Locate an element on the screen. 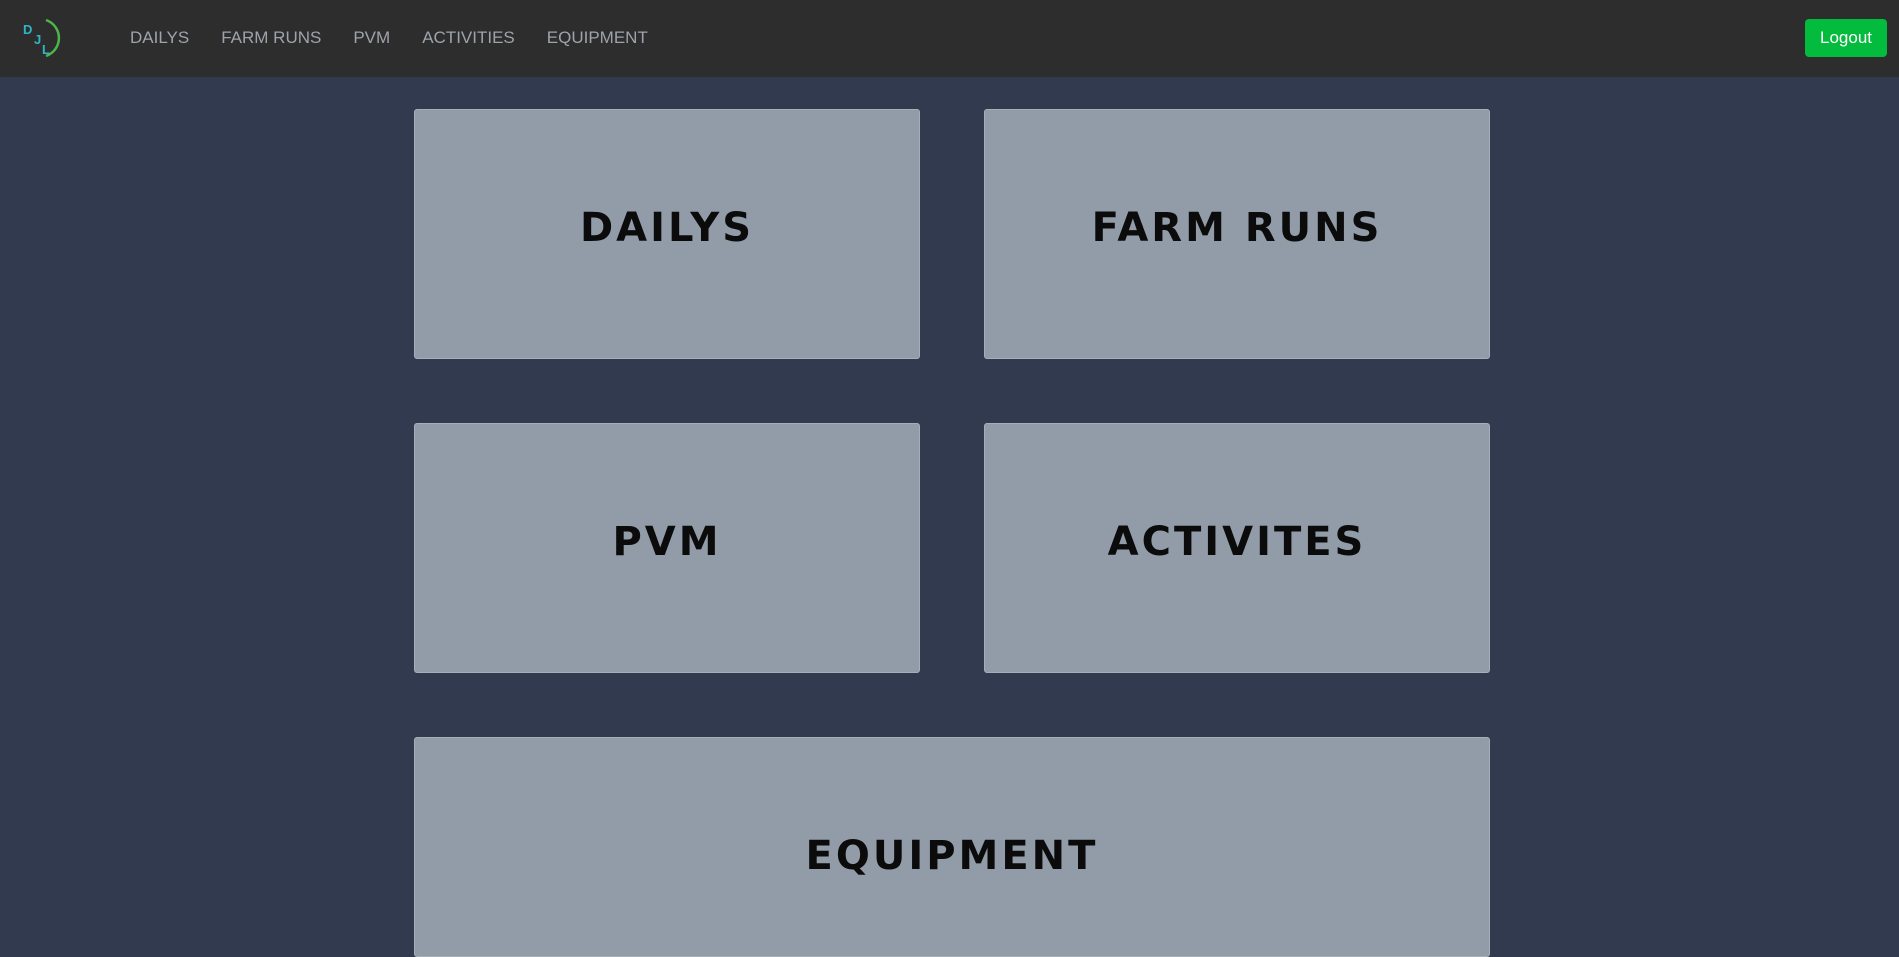  logo-letter-d: D is located at coordinates (27, 29).